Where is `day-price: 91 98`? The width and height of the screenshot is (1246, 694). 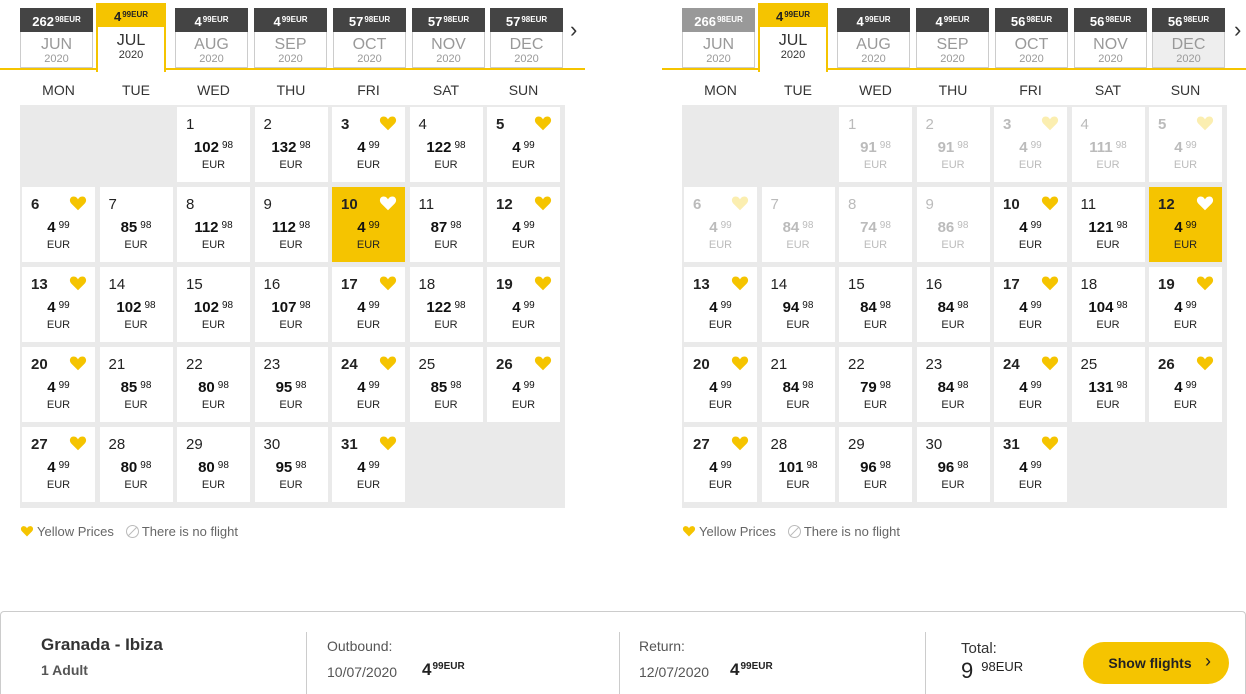
day-price: 91 98 is located at coordinates (953, 147).